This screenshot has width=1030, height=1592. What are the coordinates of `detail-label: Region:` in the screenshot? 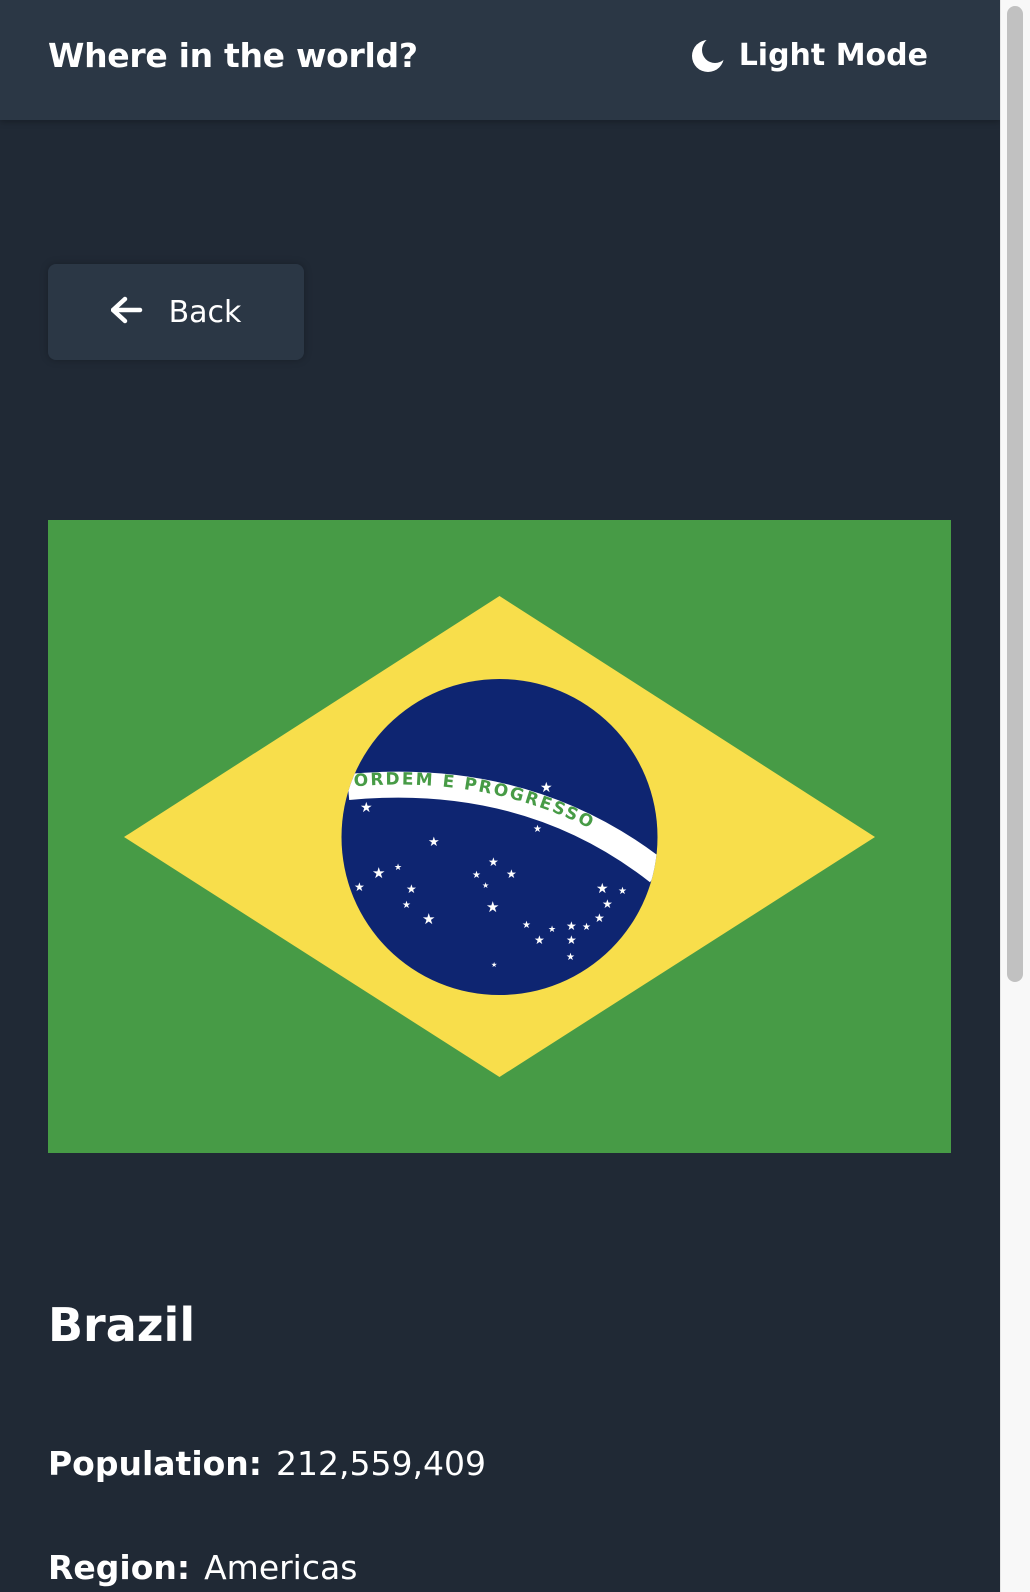 It's located at (119, 1567).